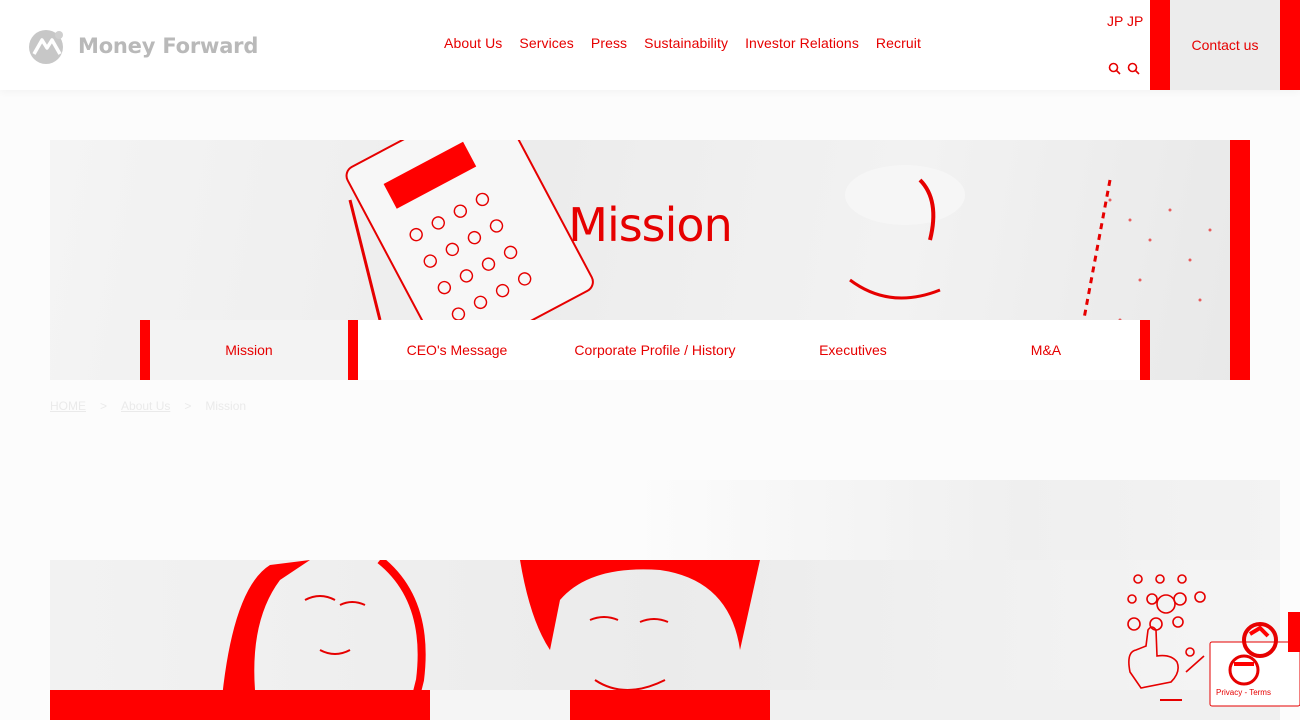  I want to click on nav-about-us: About Us, so click(473, 46).